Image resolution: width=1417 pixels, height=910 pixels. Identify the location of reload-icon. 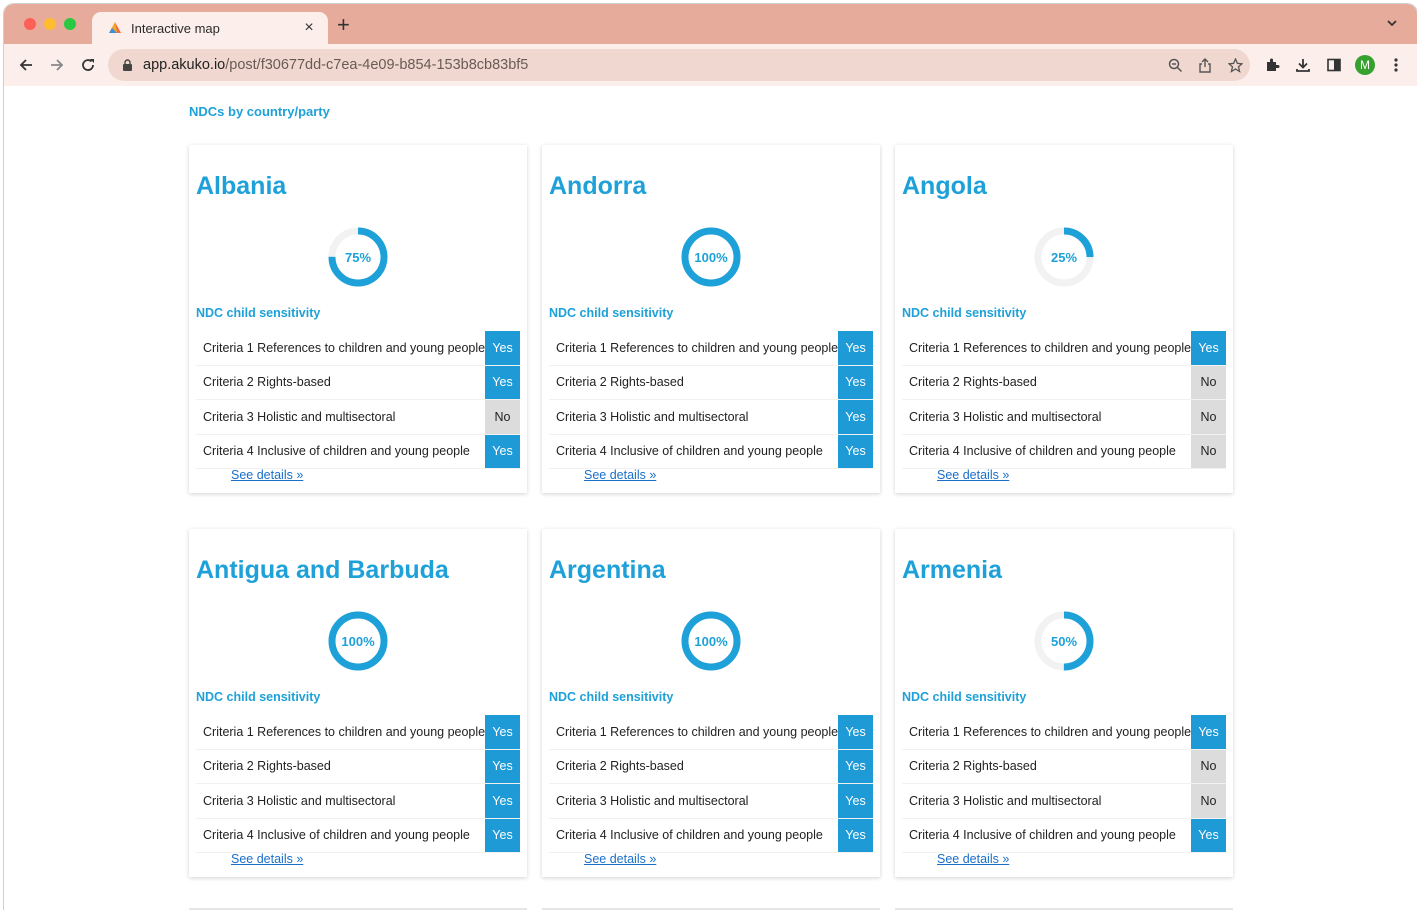
(88, 65).